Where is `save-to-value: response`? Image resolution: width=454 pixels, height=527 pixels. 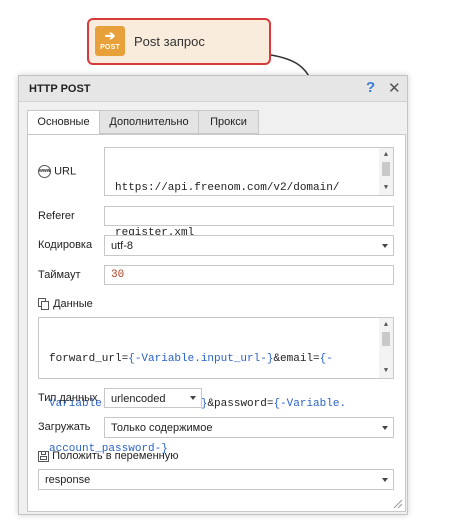 save-to-value: response is located at coordinates (68, 480).